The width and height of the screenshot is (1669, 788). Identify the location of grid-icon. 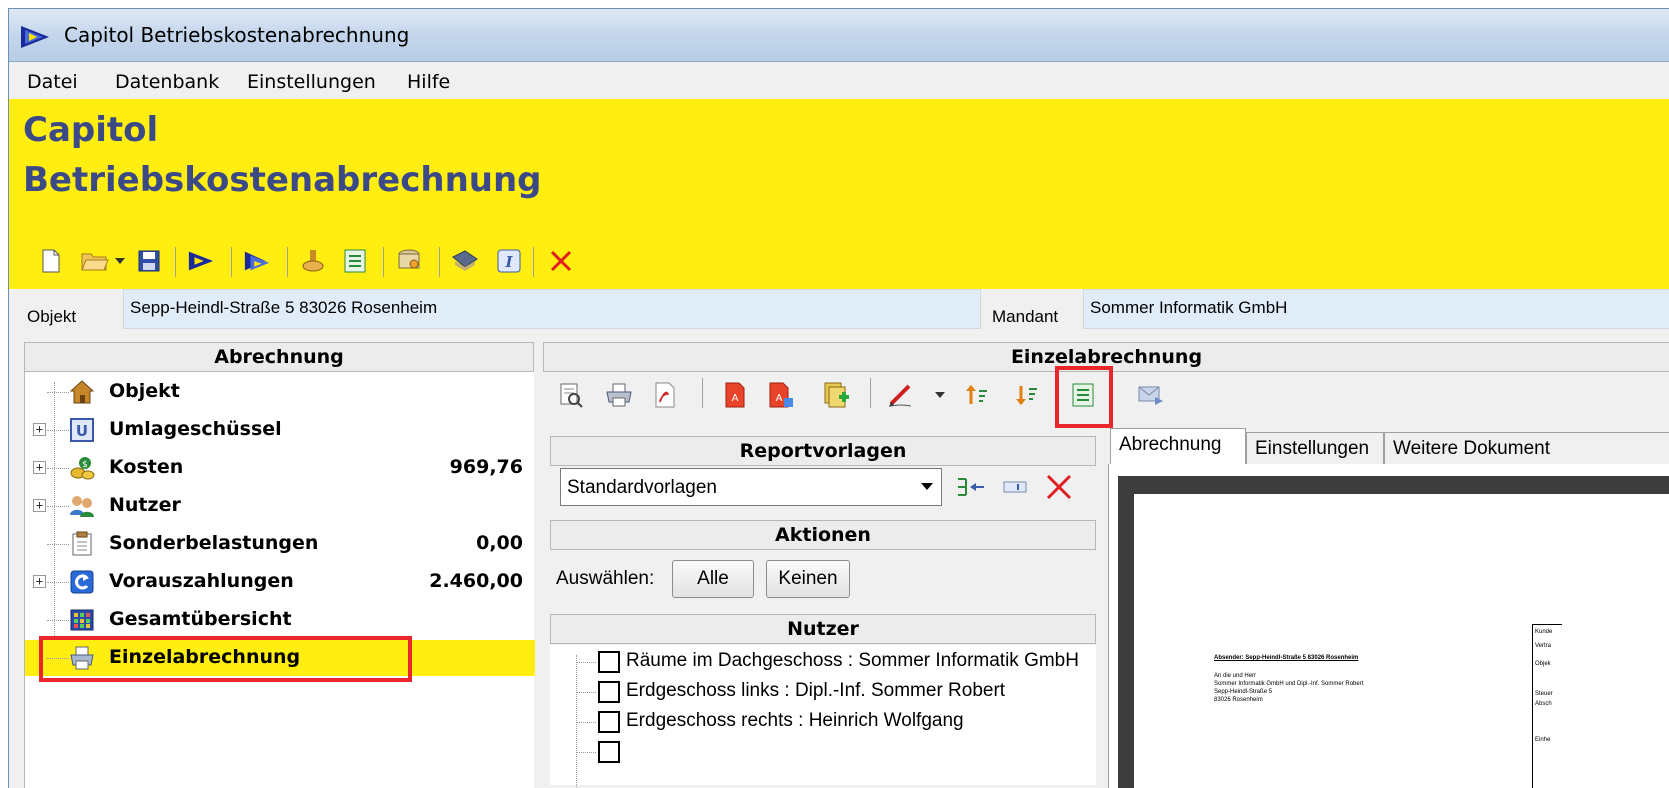
(82, 620).